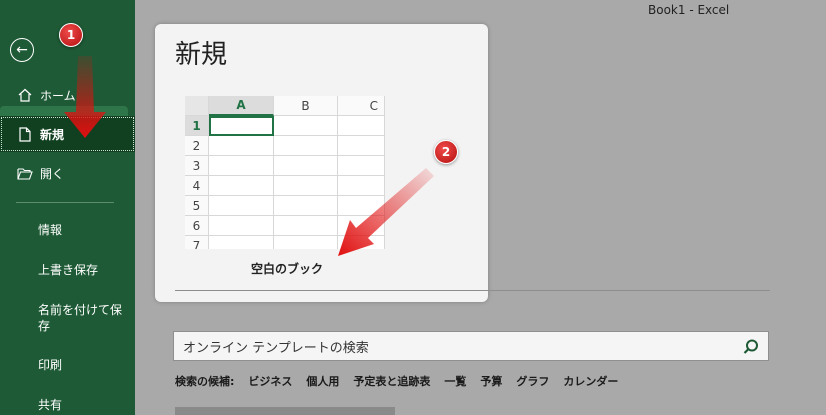 The width and height of the screenshot is (826, 415). What do you see at coordinates (25, 134) in the screenshot?
I see `new-document-icon` at bounding box center [25, 134].